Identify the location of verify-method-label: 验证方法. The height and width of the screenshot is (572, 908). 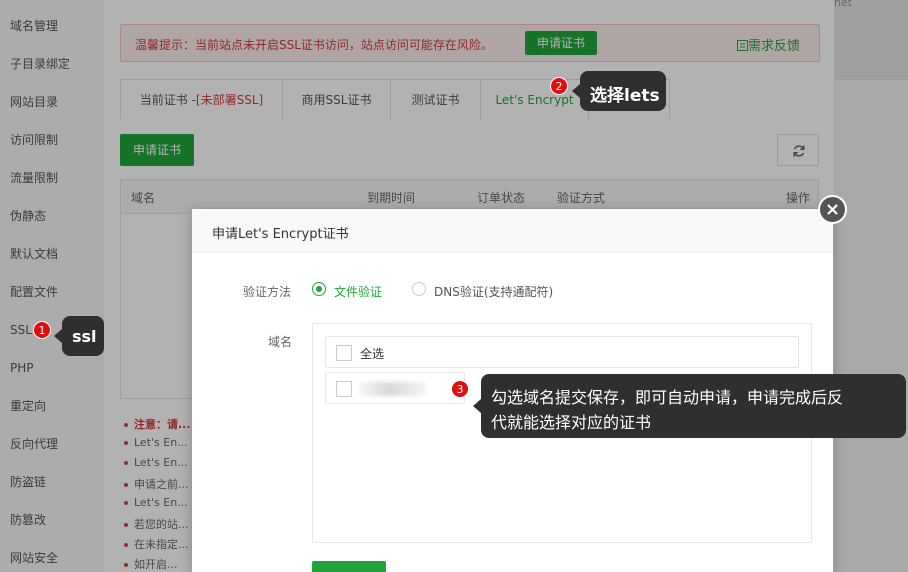
(267, 292).